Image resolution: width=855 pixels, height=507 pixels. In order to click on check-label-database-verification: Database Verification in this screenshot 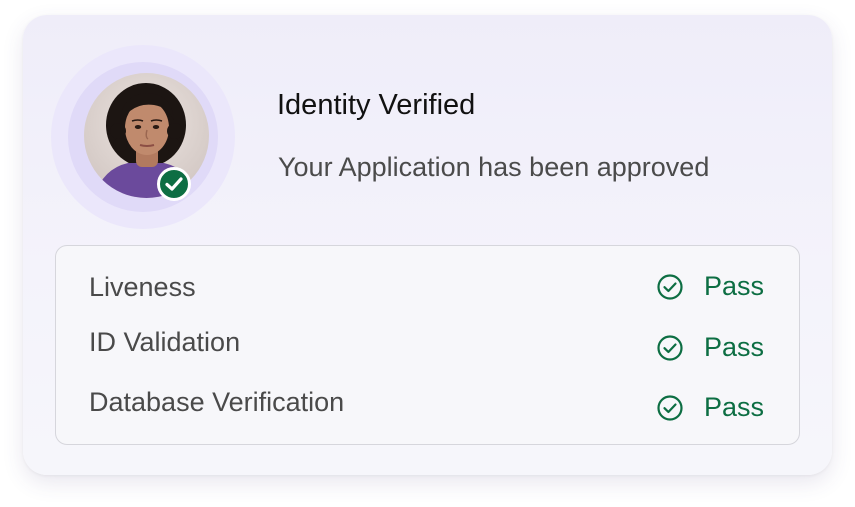, I will do `click(217, 402)`.